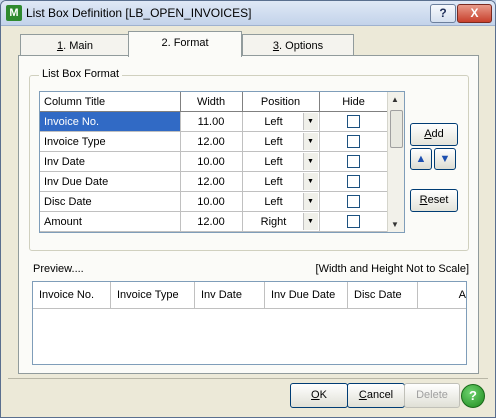  I want to click on tab-options: 3. Options, so click(298, 45).